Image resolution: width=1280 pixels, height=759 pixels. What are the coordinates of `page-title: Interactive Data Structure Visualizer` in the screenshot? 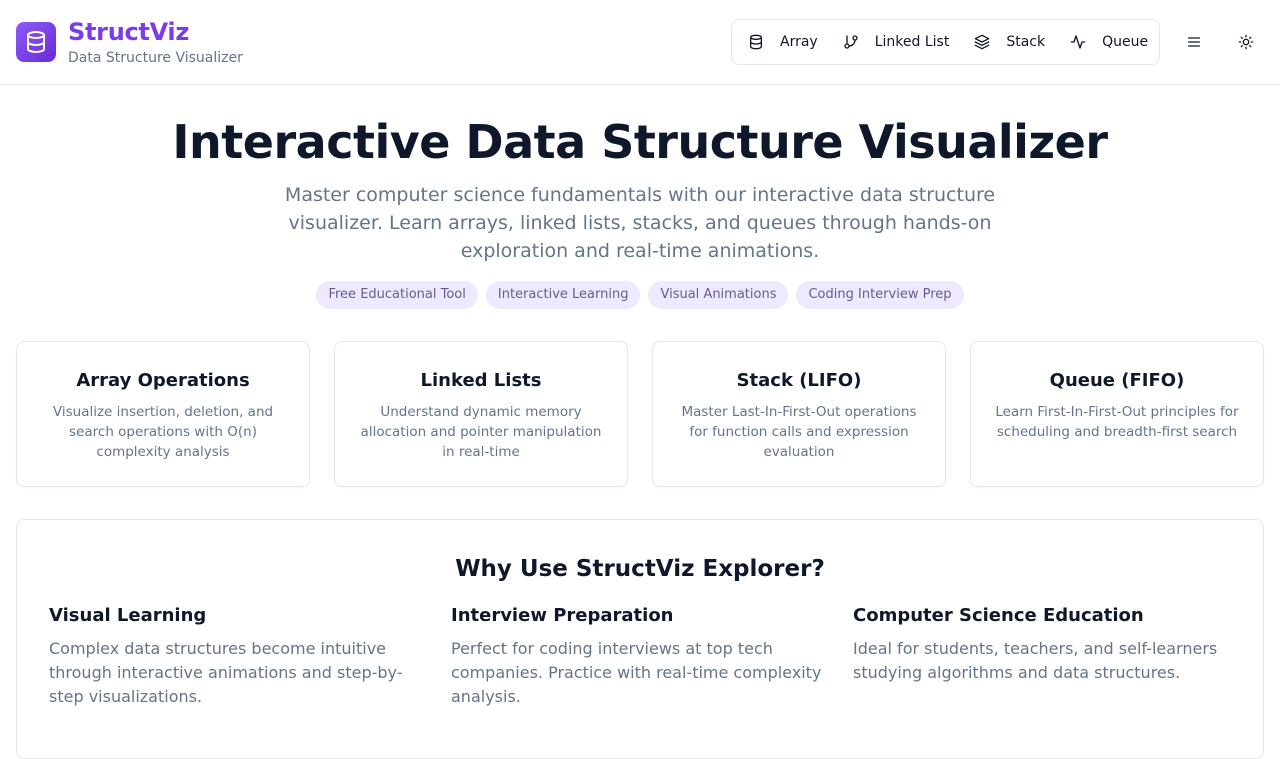 It's located at (640, 142).